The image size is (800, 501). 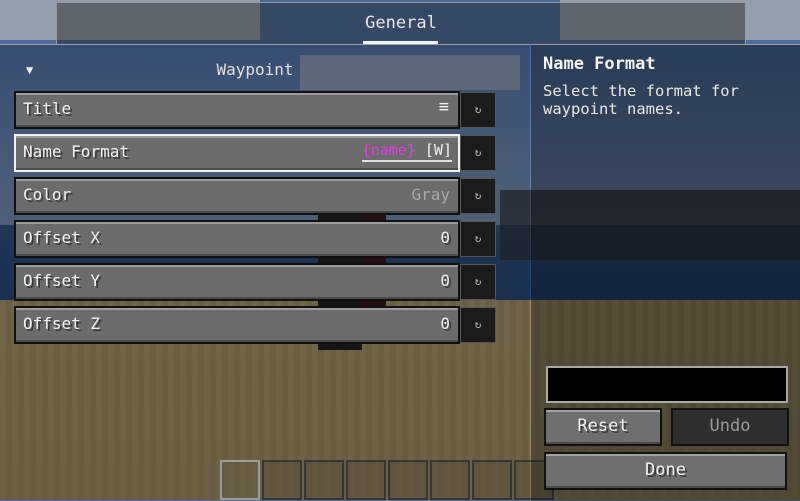 I want to click on option-label: Offset Z, so click(x=62, y=323).